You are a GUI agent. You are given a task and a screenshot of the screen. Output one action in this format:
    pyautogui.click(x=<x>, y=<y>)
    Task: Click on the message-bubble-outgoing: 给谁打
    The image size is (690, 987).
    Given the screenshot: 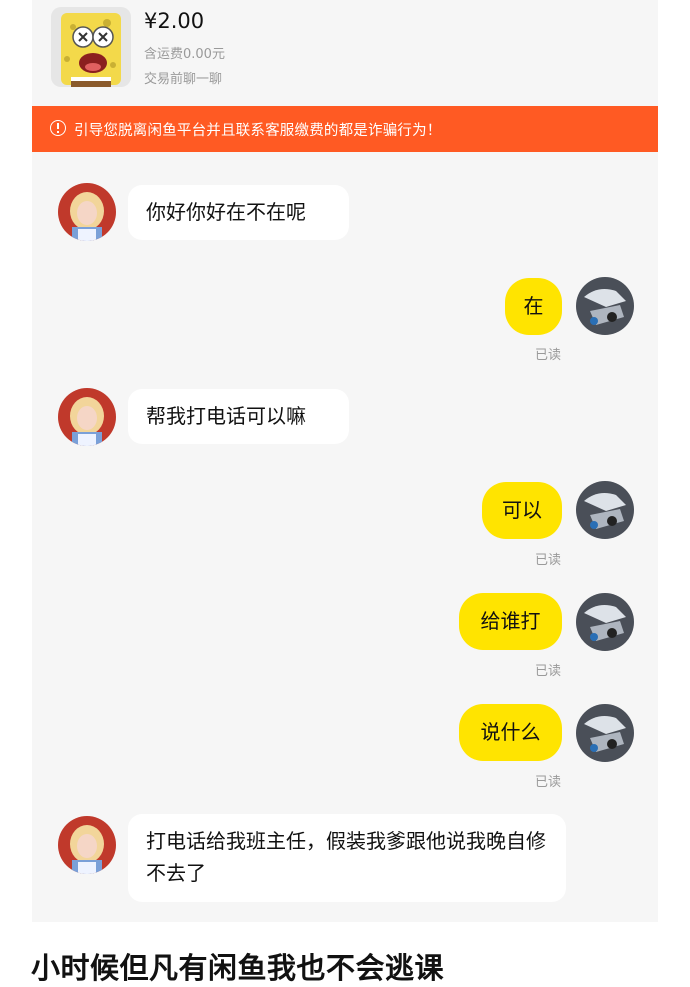 What is the action you would take?
    pyautogui.click(x=510, y=621)
    